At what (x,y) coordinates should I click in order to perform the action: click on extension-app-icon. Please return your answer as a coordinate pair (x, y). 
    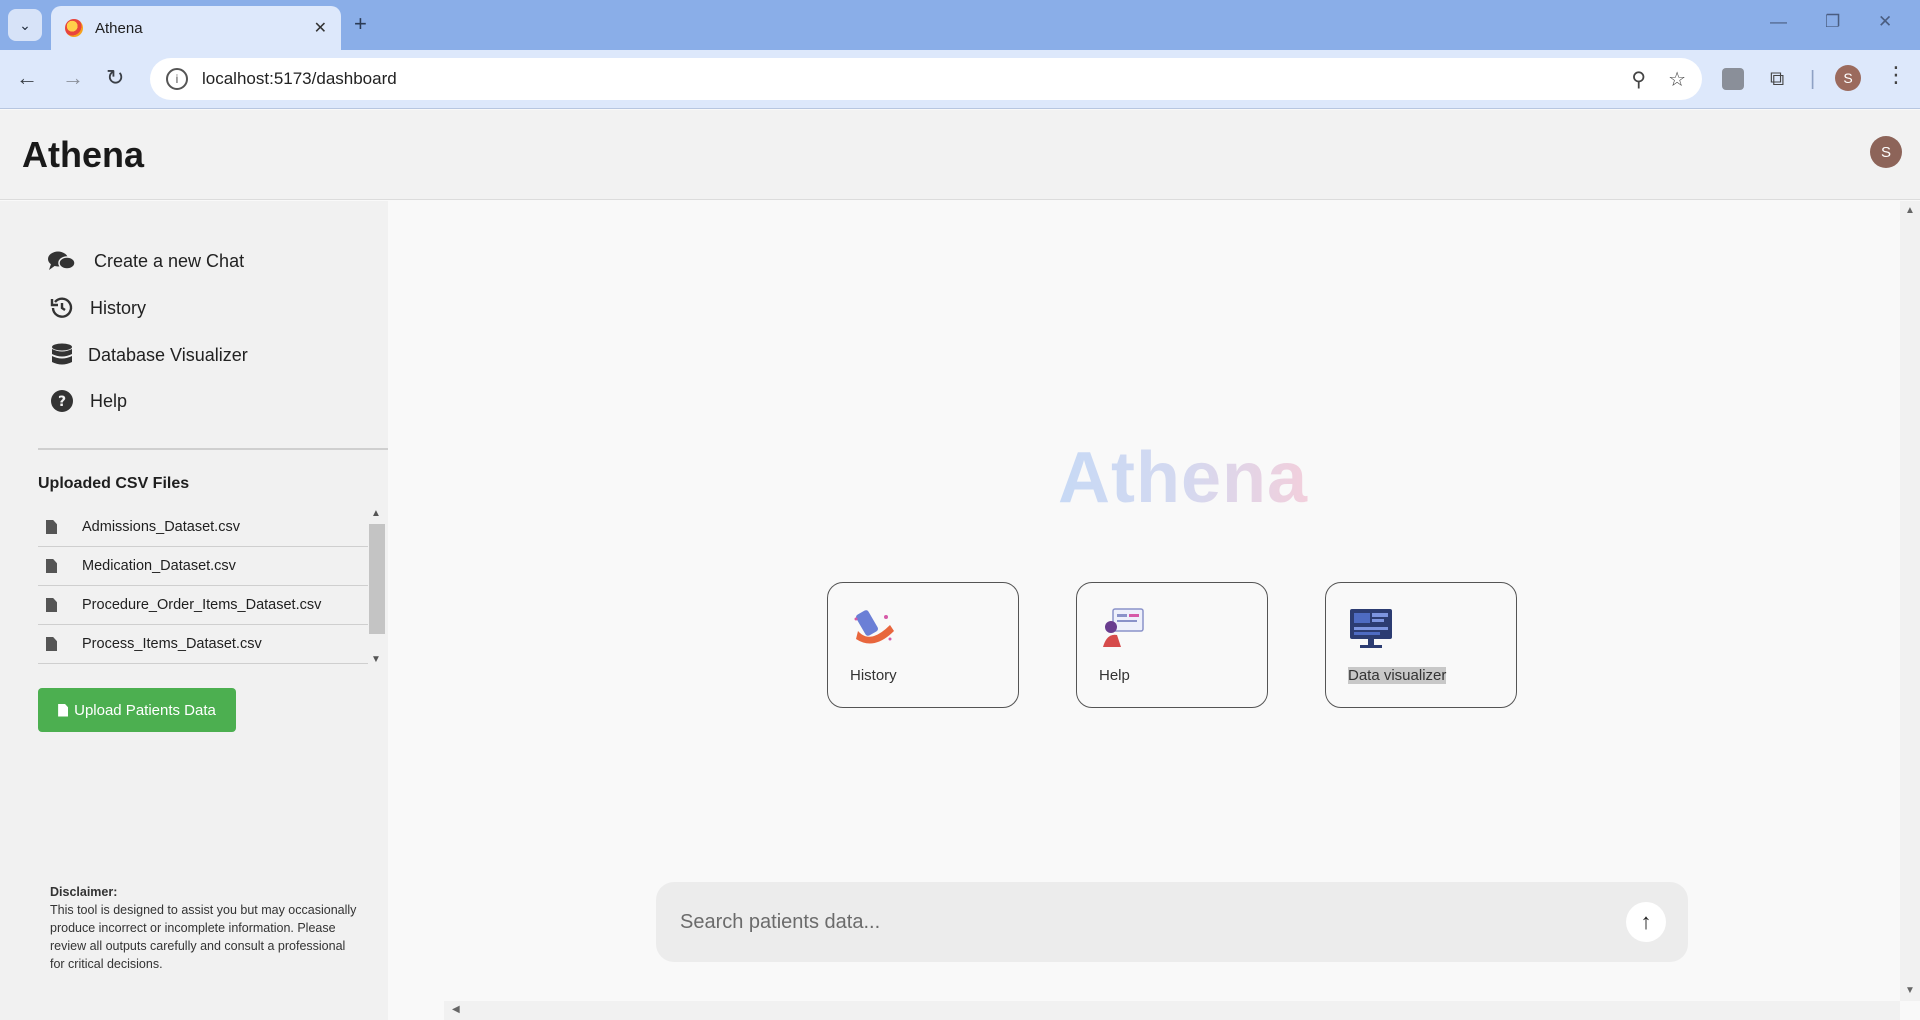
    Looking at the image, I should click on (1733, 79).